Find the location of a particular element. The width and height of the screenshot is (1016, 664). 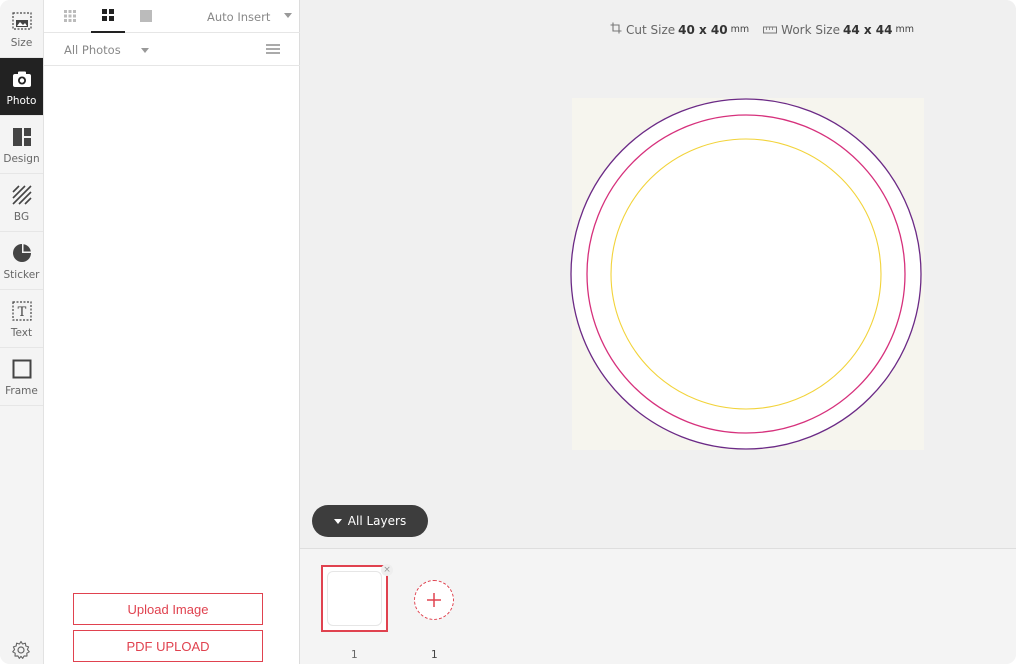

sidebar-item-label: Design is located at coordinates (21, 159).